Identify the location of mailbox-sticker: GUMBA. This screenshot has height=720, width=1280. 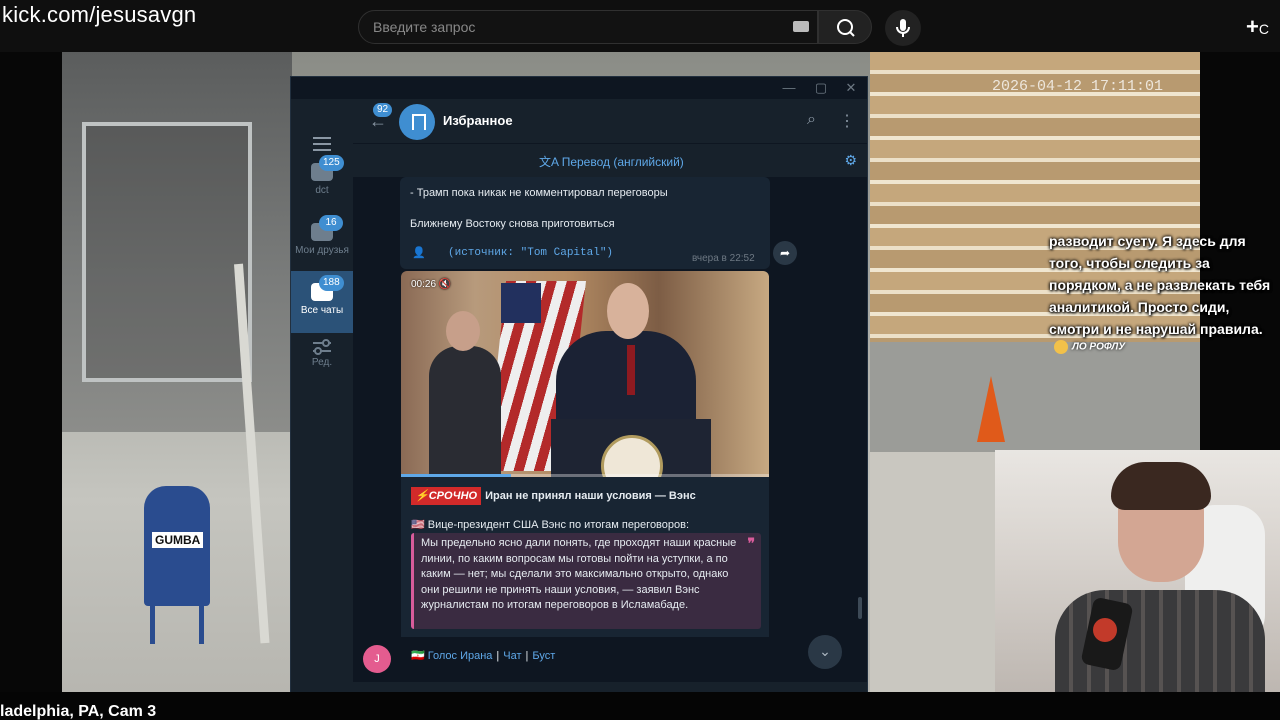
(178, 540).